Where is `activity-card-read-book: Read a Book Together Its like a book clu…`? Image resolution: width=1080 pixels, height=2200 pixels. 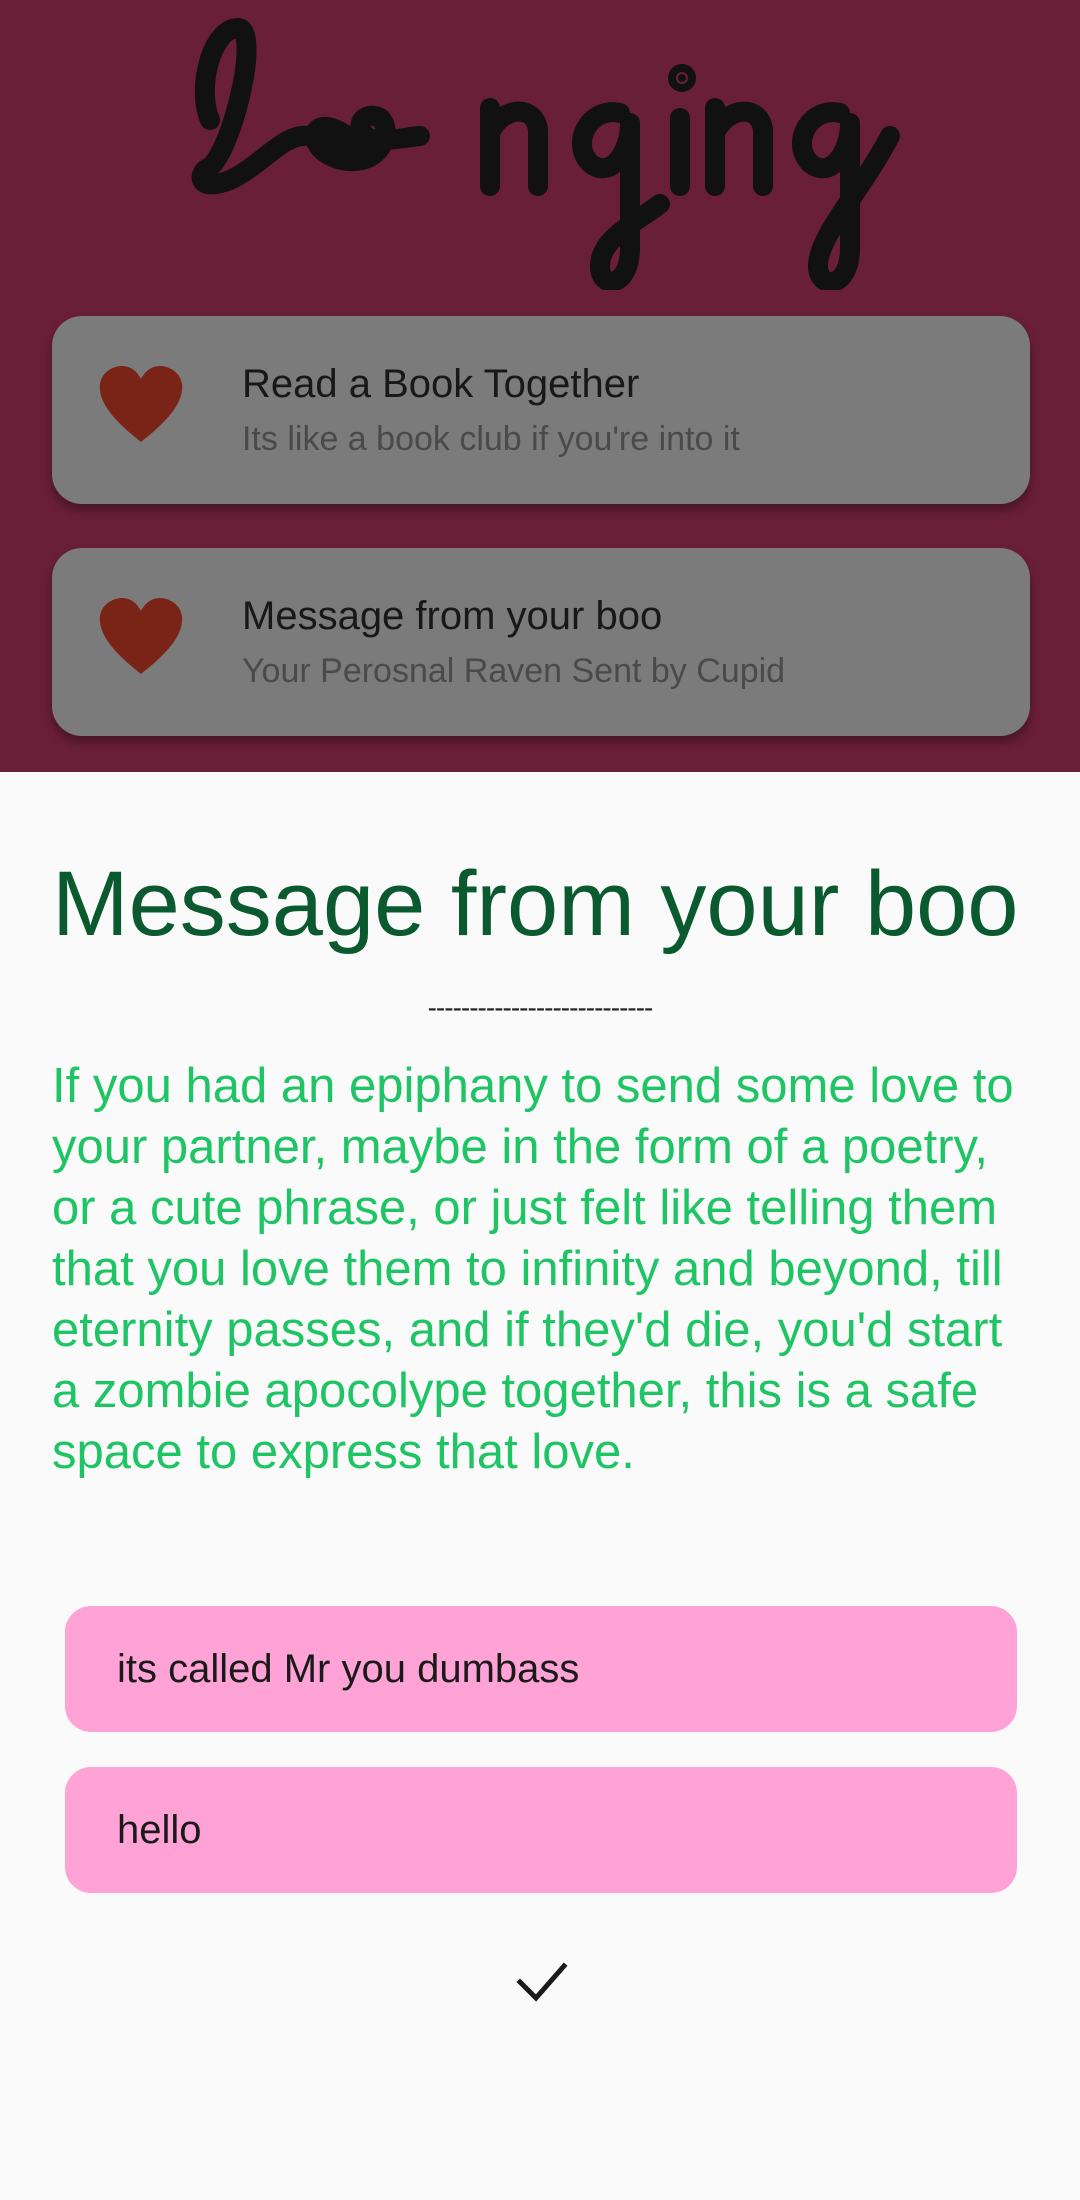
activity-card-read-book: Read a Book Together Its like a book clu… is located at coordinates (541, 410).